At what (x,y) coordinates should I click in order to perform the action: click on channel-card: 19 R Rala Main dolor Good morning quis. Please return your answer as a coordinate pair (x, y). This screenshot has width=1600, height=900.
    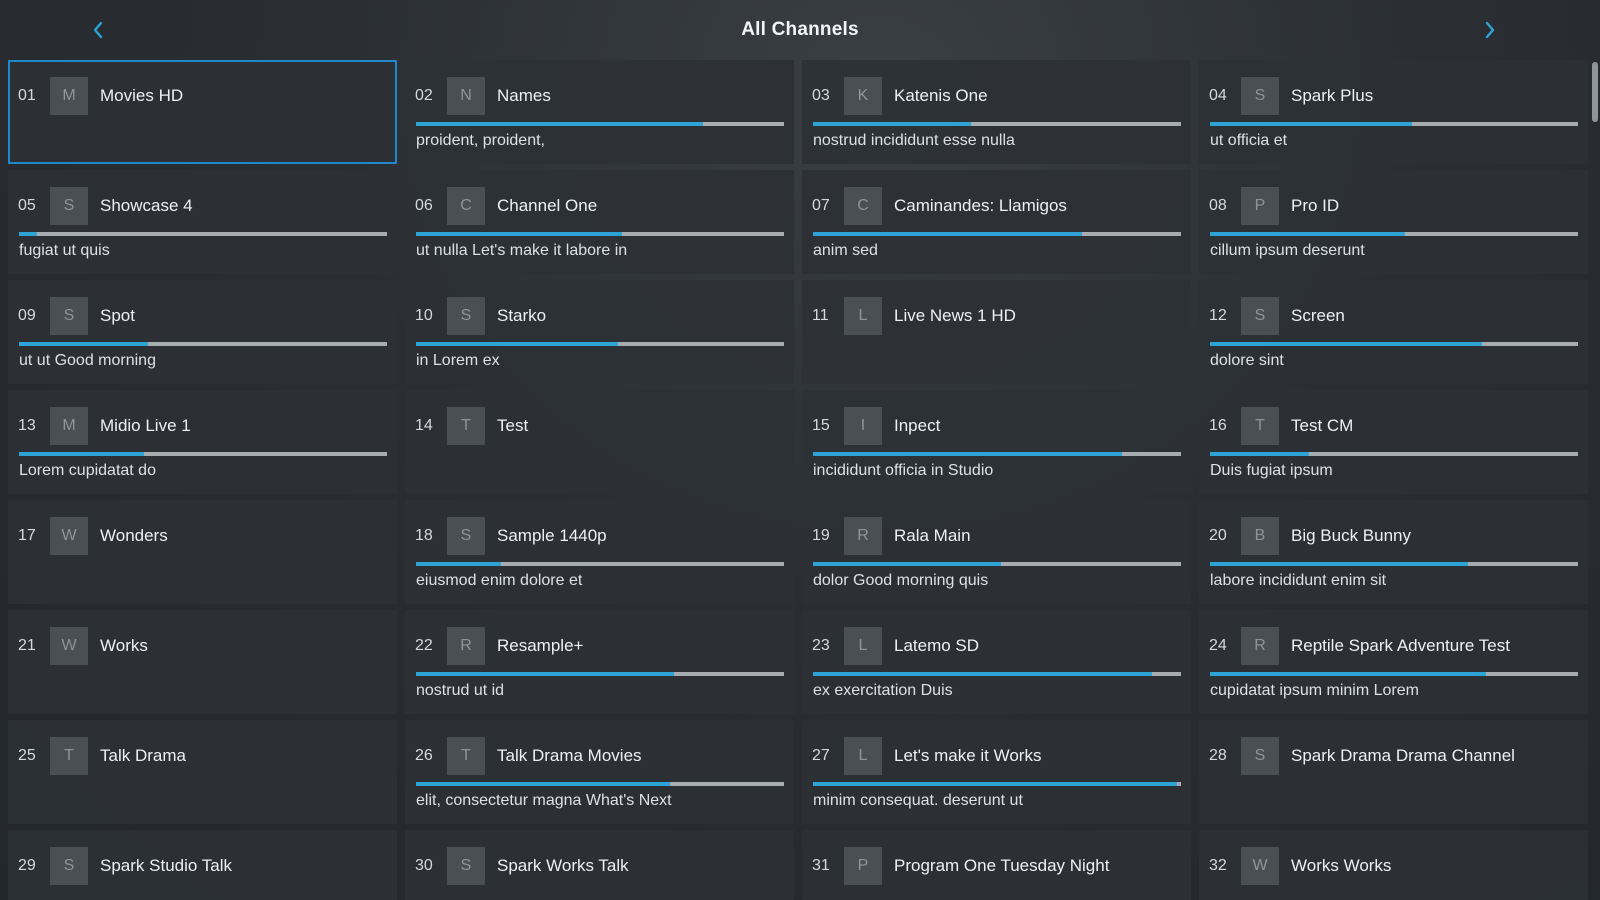
    Looking at the image, I should click on (996, 552).